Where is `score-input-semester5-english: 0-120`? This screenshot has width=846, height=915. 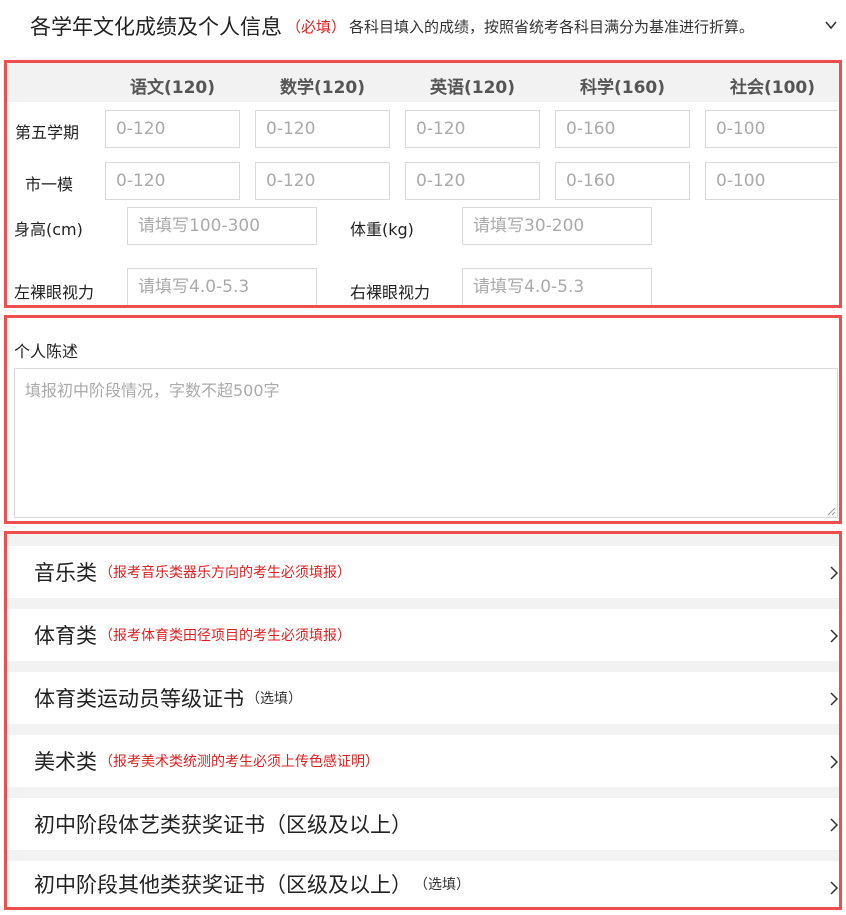 score-input-semester5-english: 0-120 is located at coordinates (472, 129).